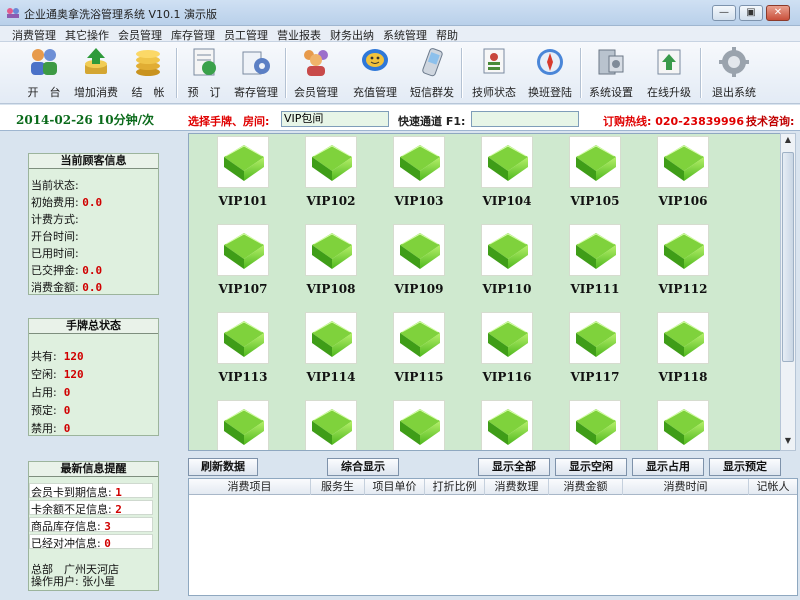  What do you see at coordinates (419, 265) in the screenshot?
I see `room-tile: VIP109` at bounding box center [419, 265].